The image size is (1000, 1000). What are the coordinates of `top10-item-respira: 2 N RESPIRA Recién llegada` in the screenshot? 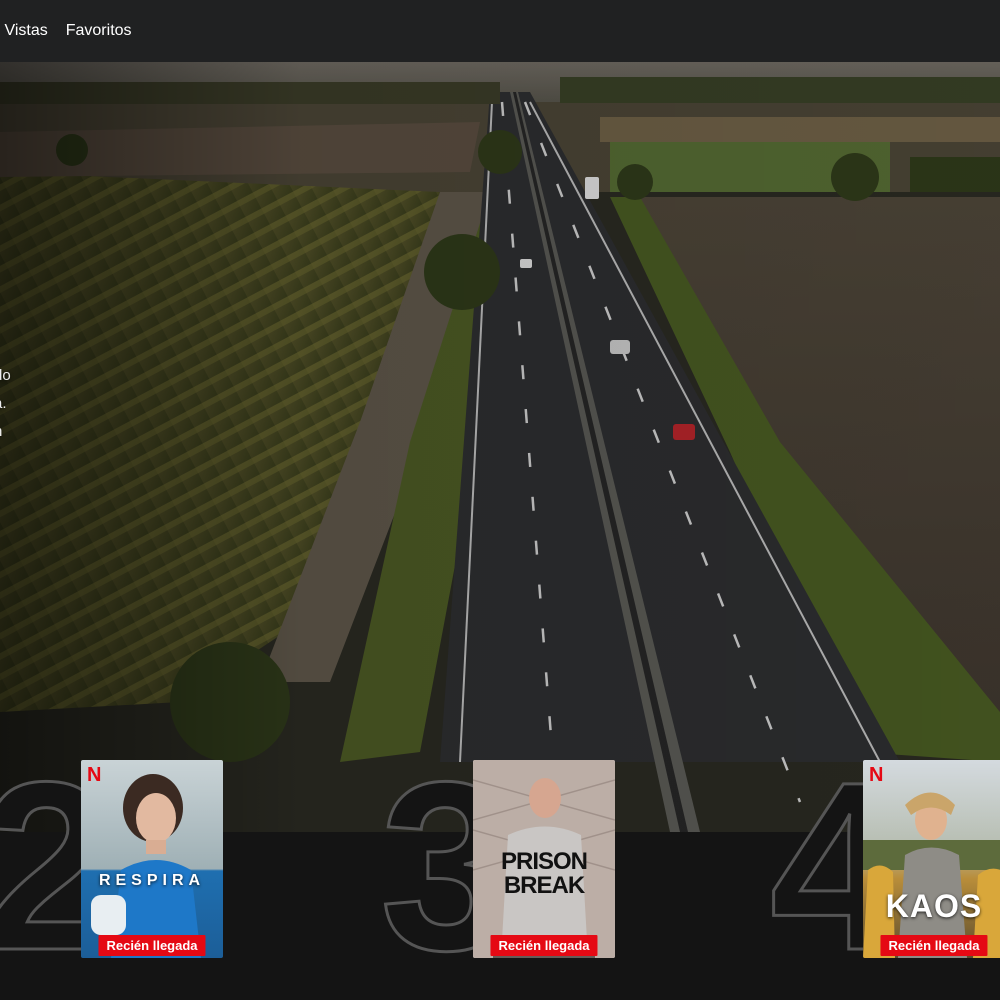 It's located at (112, 866).